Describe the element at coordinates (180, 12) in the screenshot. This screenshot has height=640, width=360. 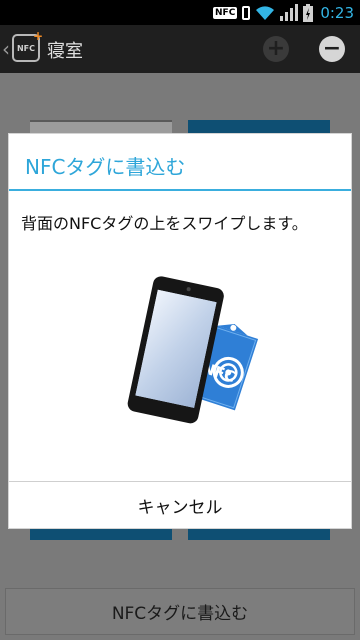
I see `status-bar: NFC 0:23` at that location.